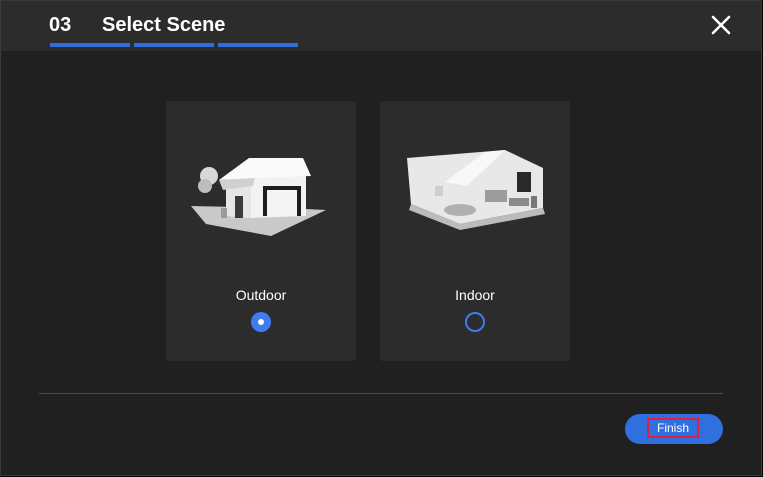  I want to click on finish-button: Finish, so click(674, 429).